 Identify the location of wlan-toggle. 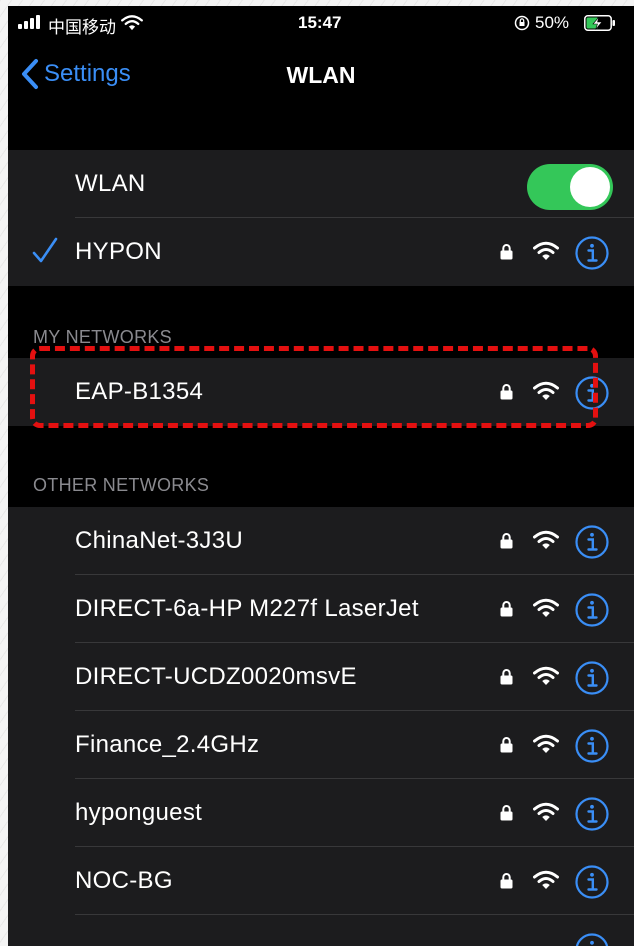
(570, 187).